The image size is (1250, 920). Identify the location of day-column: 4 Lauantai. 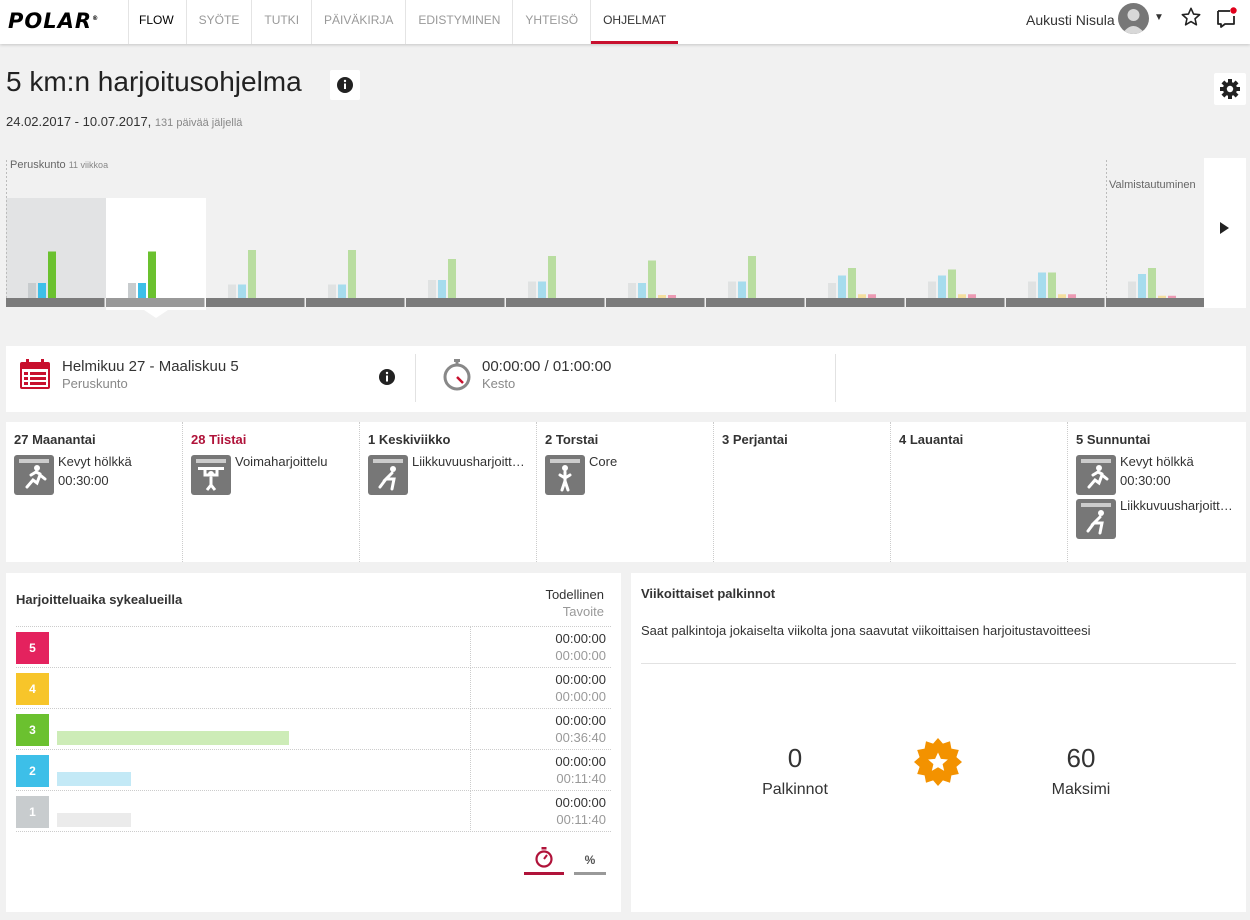
(979, 492).